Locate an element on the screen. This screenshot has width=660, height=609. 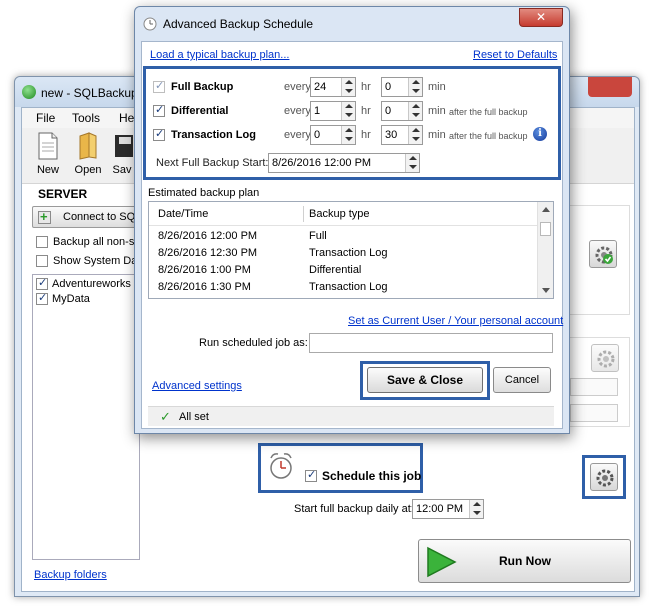
schedule-gear-button is located at coordinates (604, 477).